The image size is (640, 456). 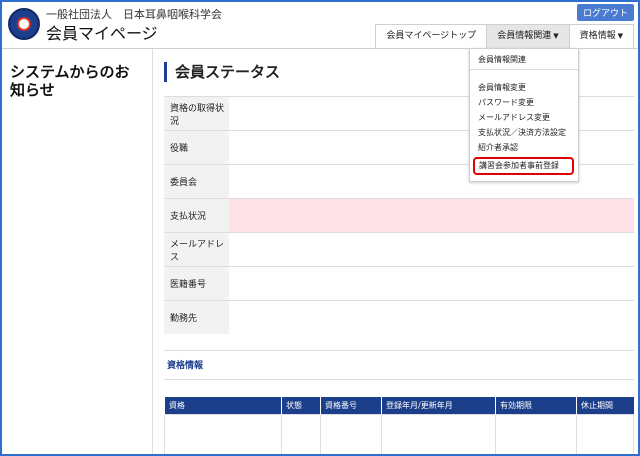 What do you see at coordinates (524, 132) in the screenshot?
I see `menu-item-payment-settings: 支払状況／決済方法設定` at bounding box center [524, 132].